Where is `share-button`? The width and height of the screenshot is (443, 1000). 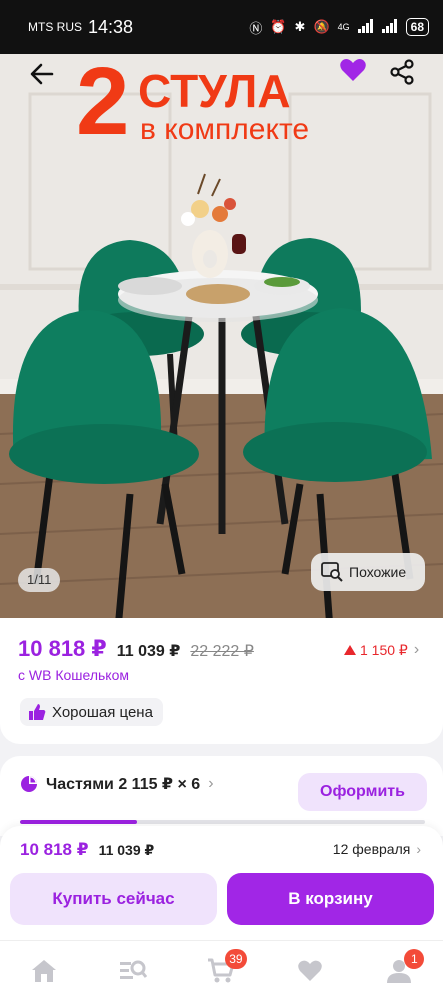
share-button is located at coordinates (402, 73).